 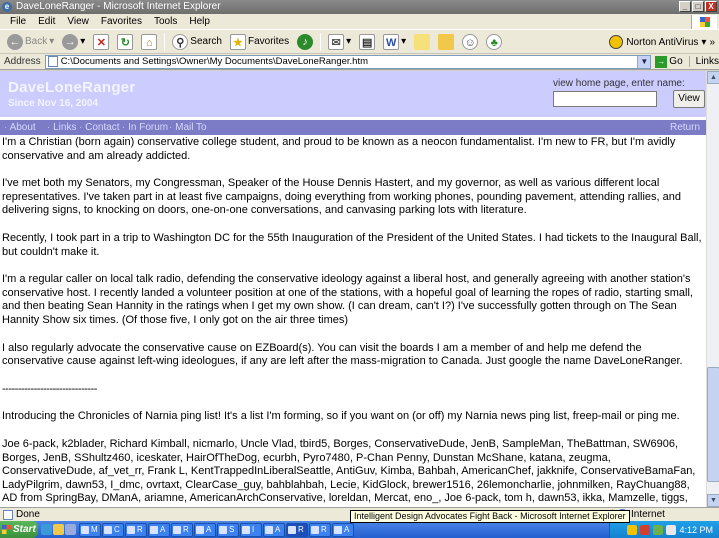 What do you see at coordinates (206, 41) in the screenshot?
I see `search-label: Search` at bounding box center [206, 41].